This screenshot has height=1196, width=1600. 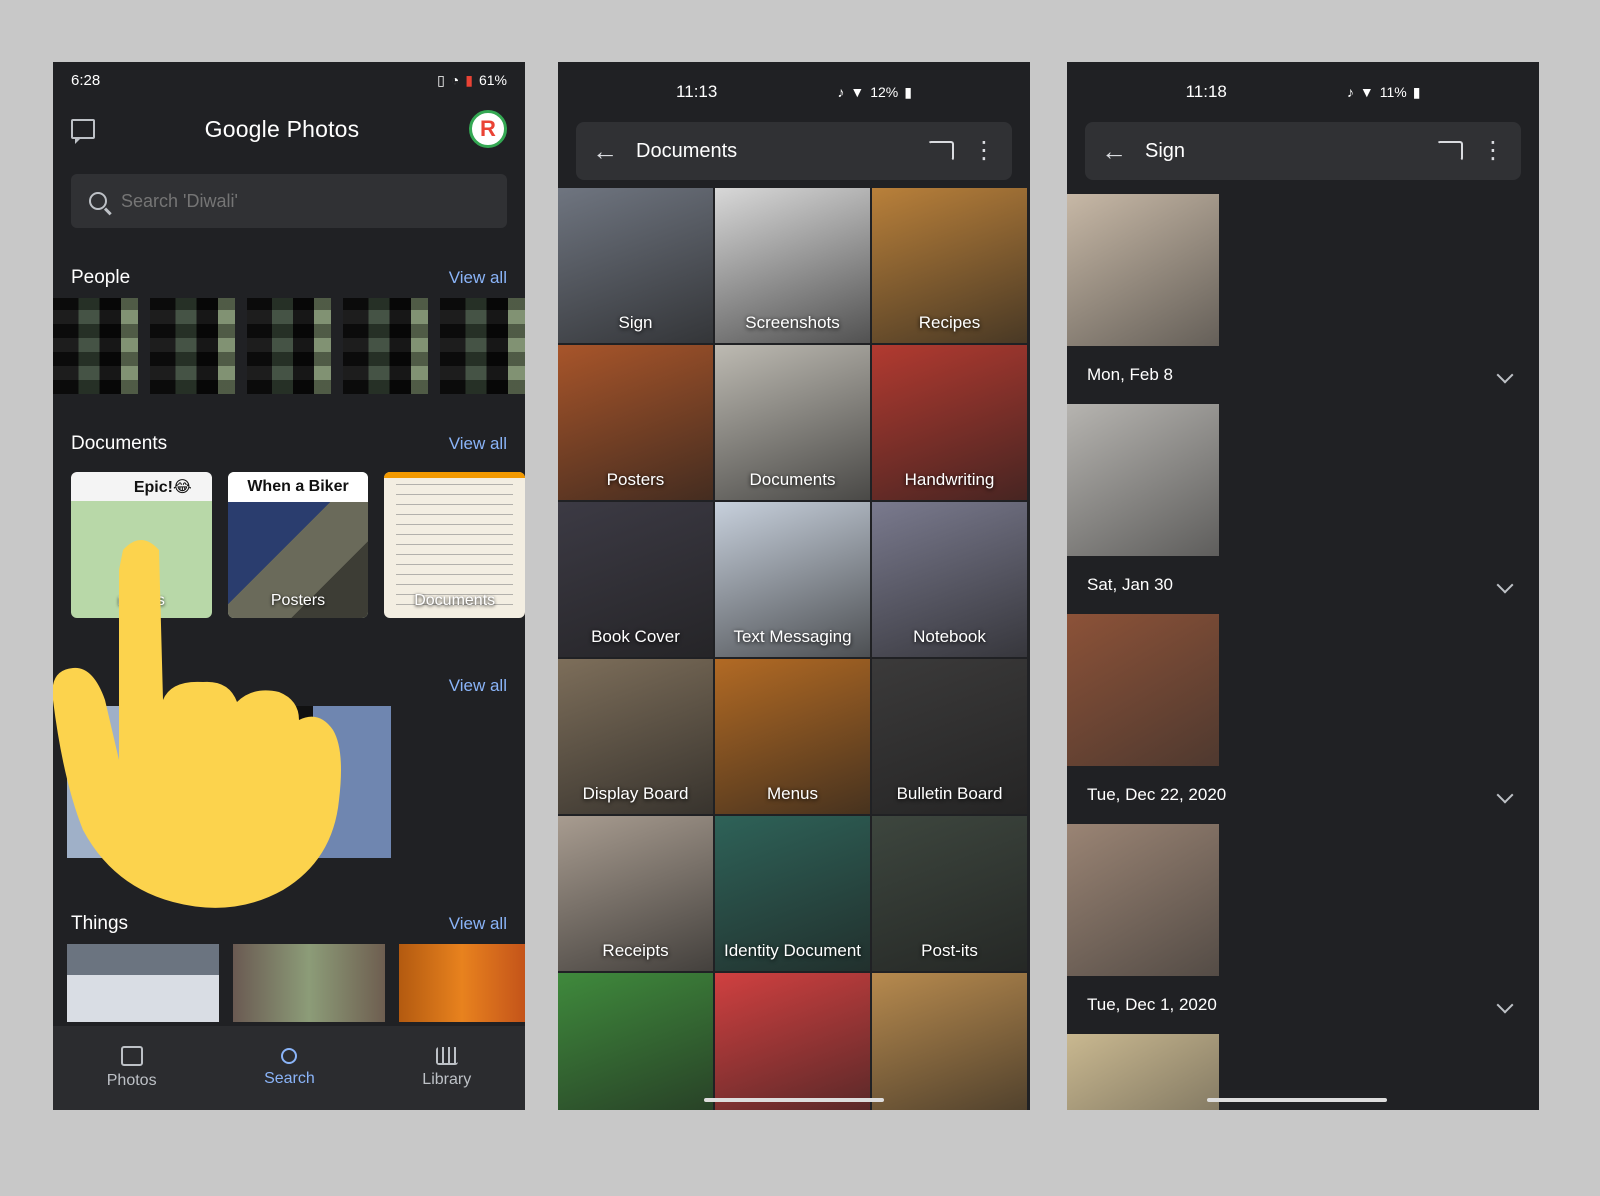 What do you see at coordinates (792, 322) in the screenshot?
I see `category-label: Screenshots` at bounding box center [792, 322].